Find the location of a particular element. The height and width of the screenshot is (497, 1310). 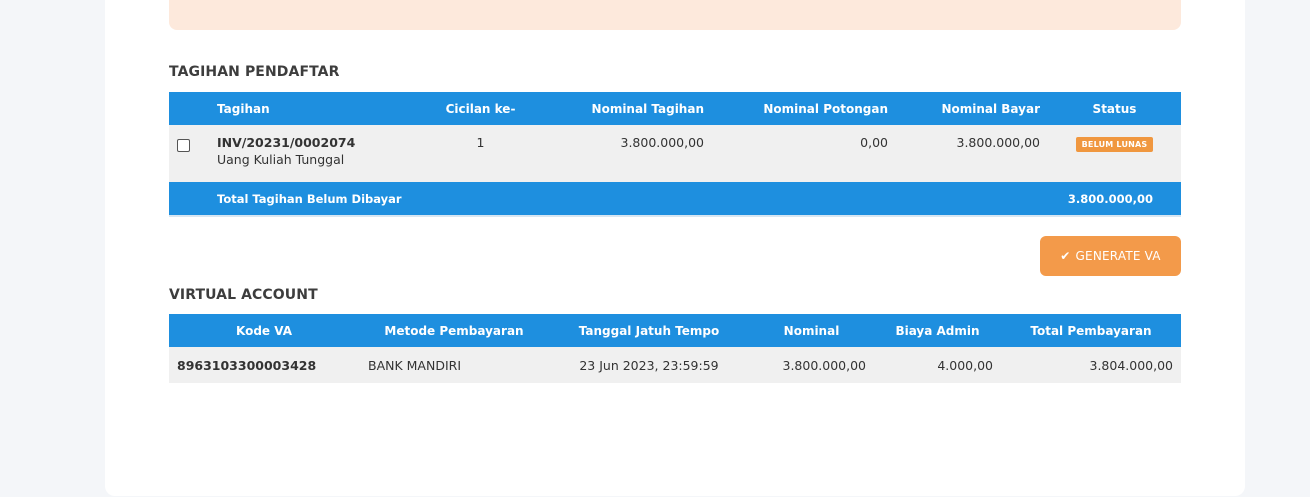

status-badge: BELUM LUNAS is located at coordinates (1114, 144).